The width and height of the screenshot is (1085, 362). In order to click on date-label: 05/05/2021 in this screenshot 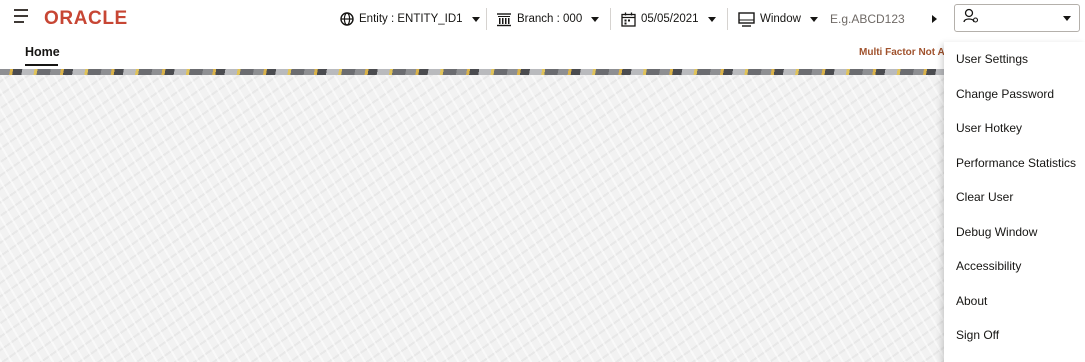, I will do `click(670, 19)`.